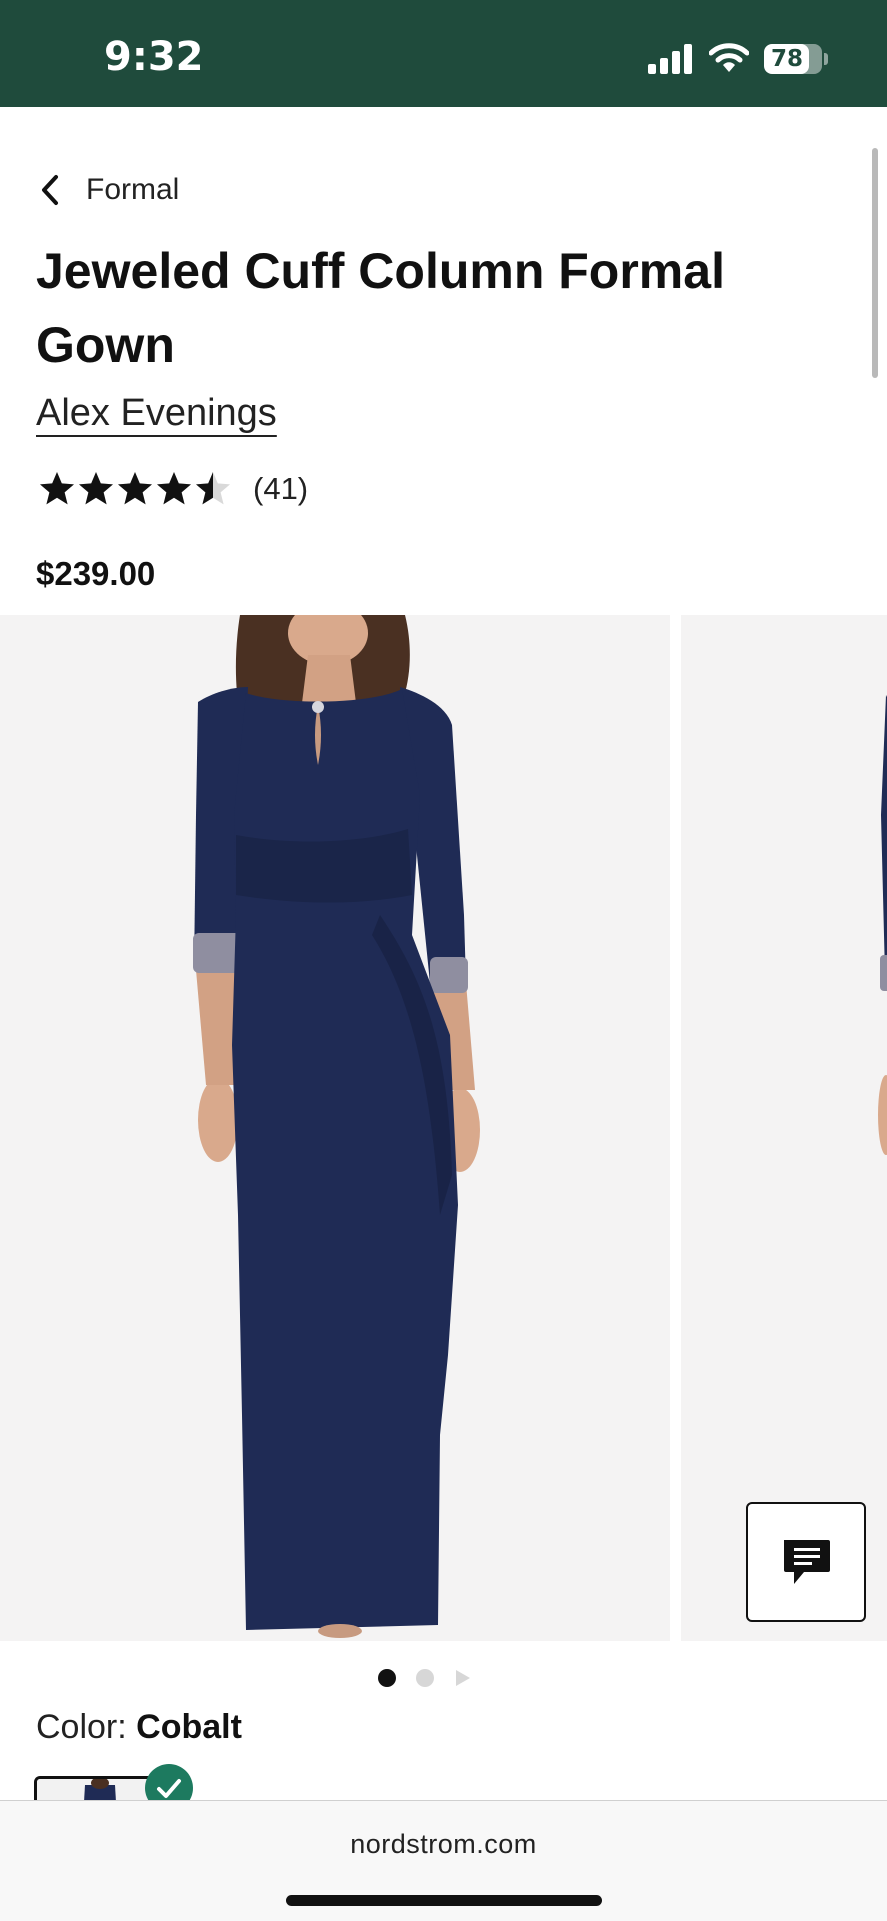  I want to click on home-indicator, so click(444, 1900).